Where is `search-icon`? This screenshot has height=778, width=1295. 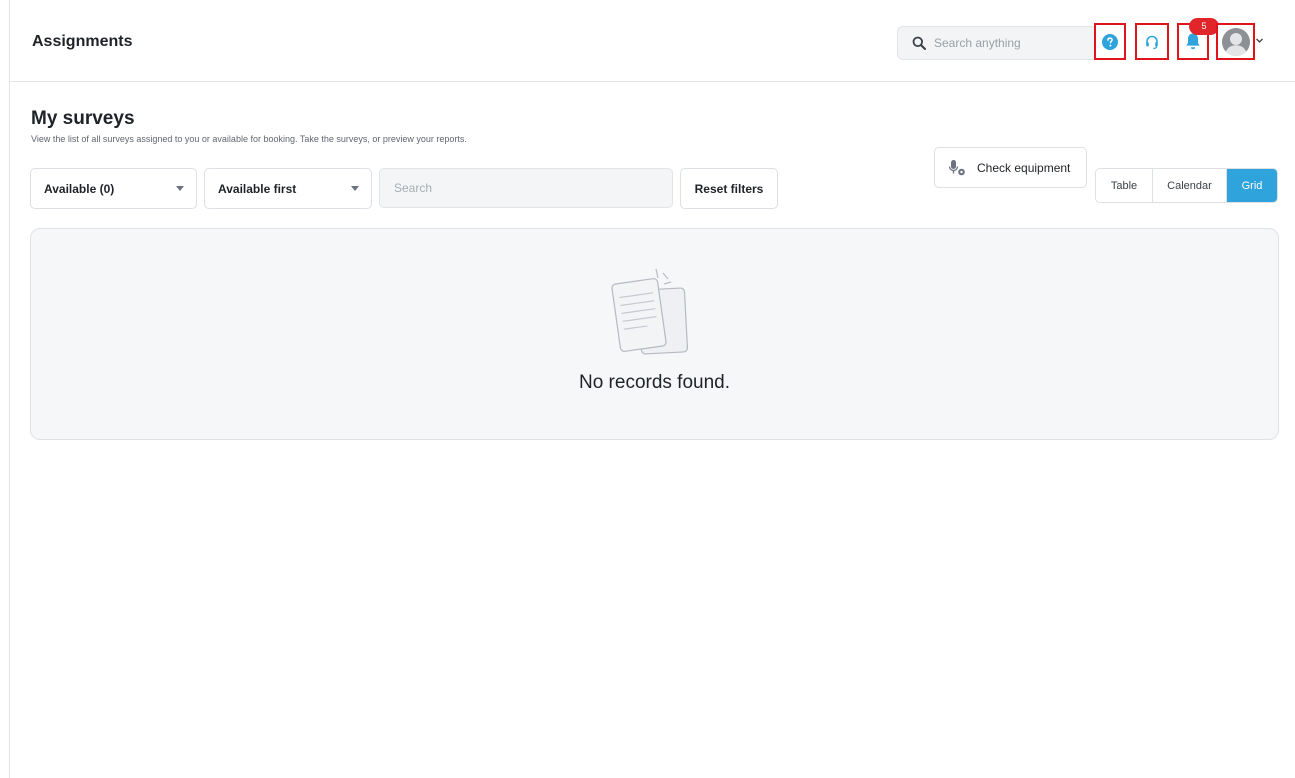
search-icon is located at coordinates (919, 43).